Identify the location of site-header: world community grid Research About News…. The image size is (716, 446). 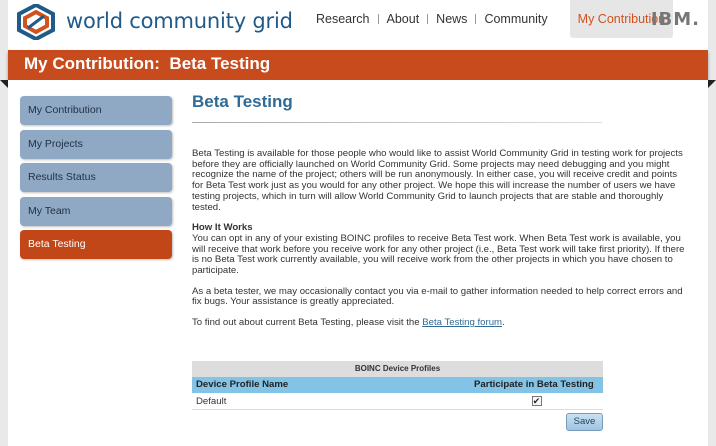
(358, 25).